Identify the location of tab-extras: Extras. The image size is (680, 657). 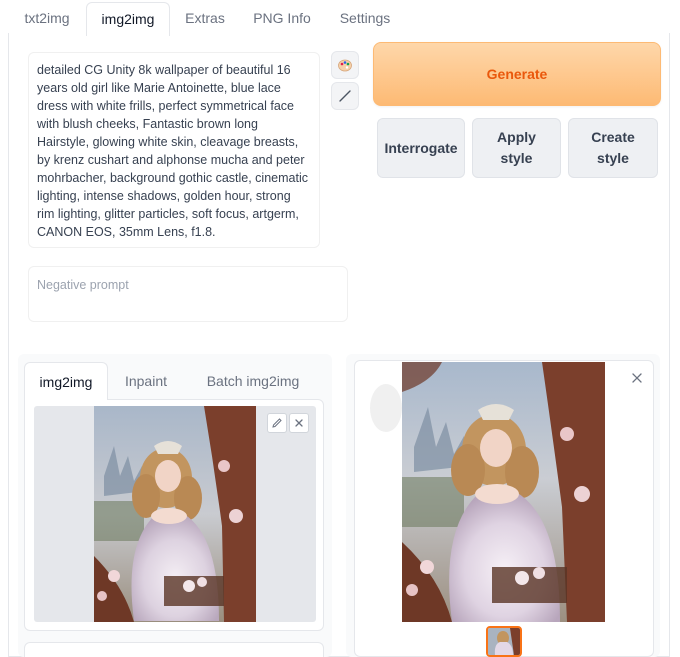
(205, 18).